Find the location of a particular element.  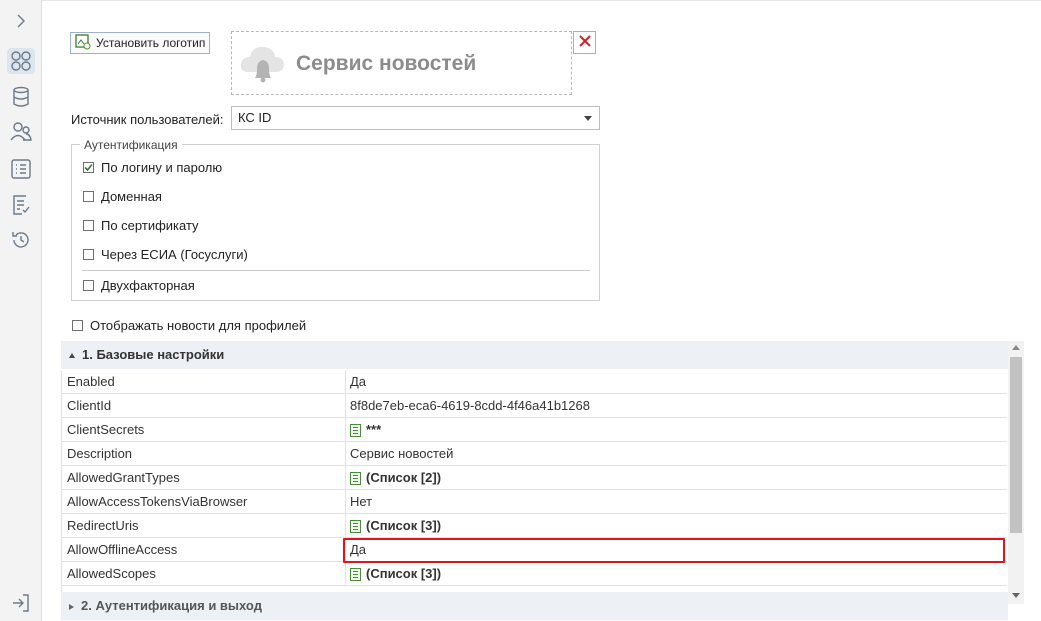

set-logo-label: Установить логотип is located at coordinates (151, 43).